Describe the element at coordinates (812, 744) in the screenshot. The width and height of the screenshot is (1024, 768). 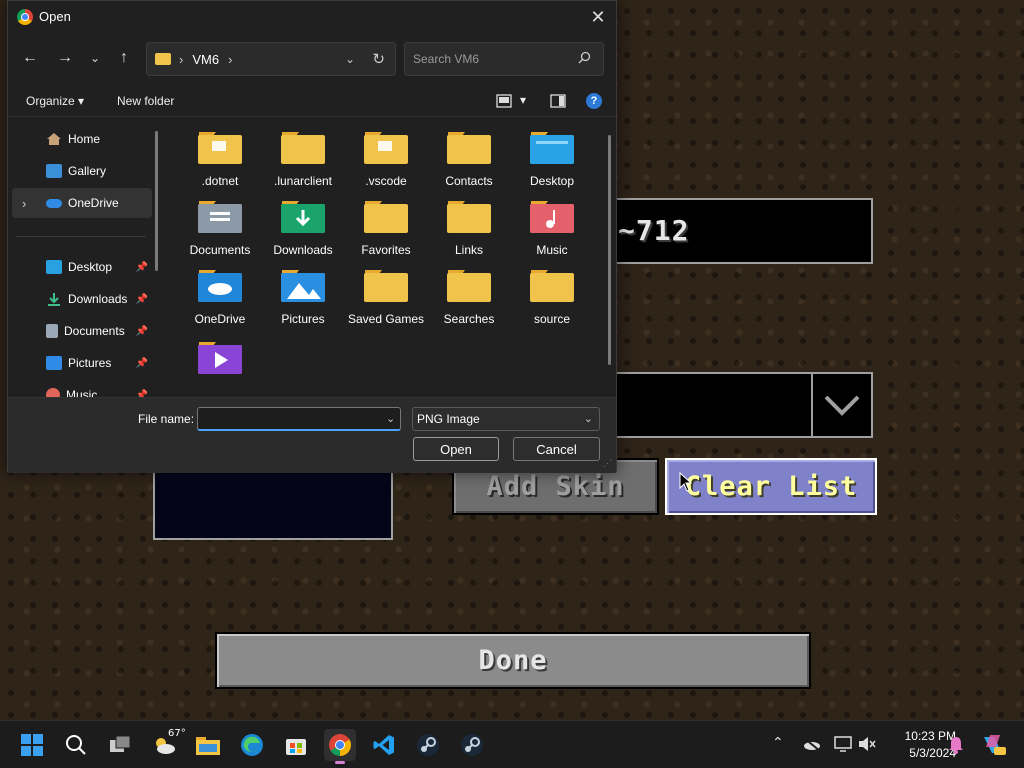
I see `onedrive-tray-icon` at that location.